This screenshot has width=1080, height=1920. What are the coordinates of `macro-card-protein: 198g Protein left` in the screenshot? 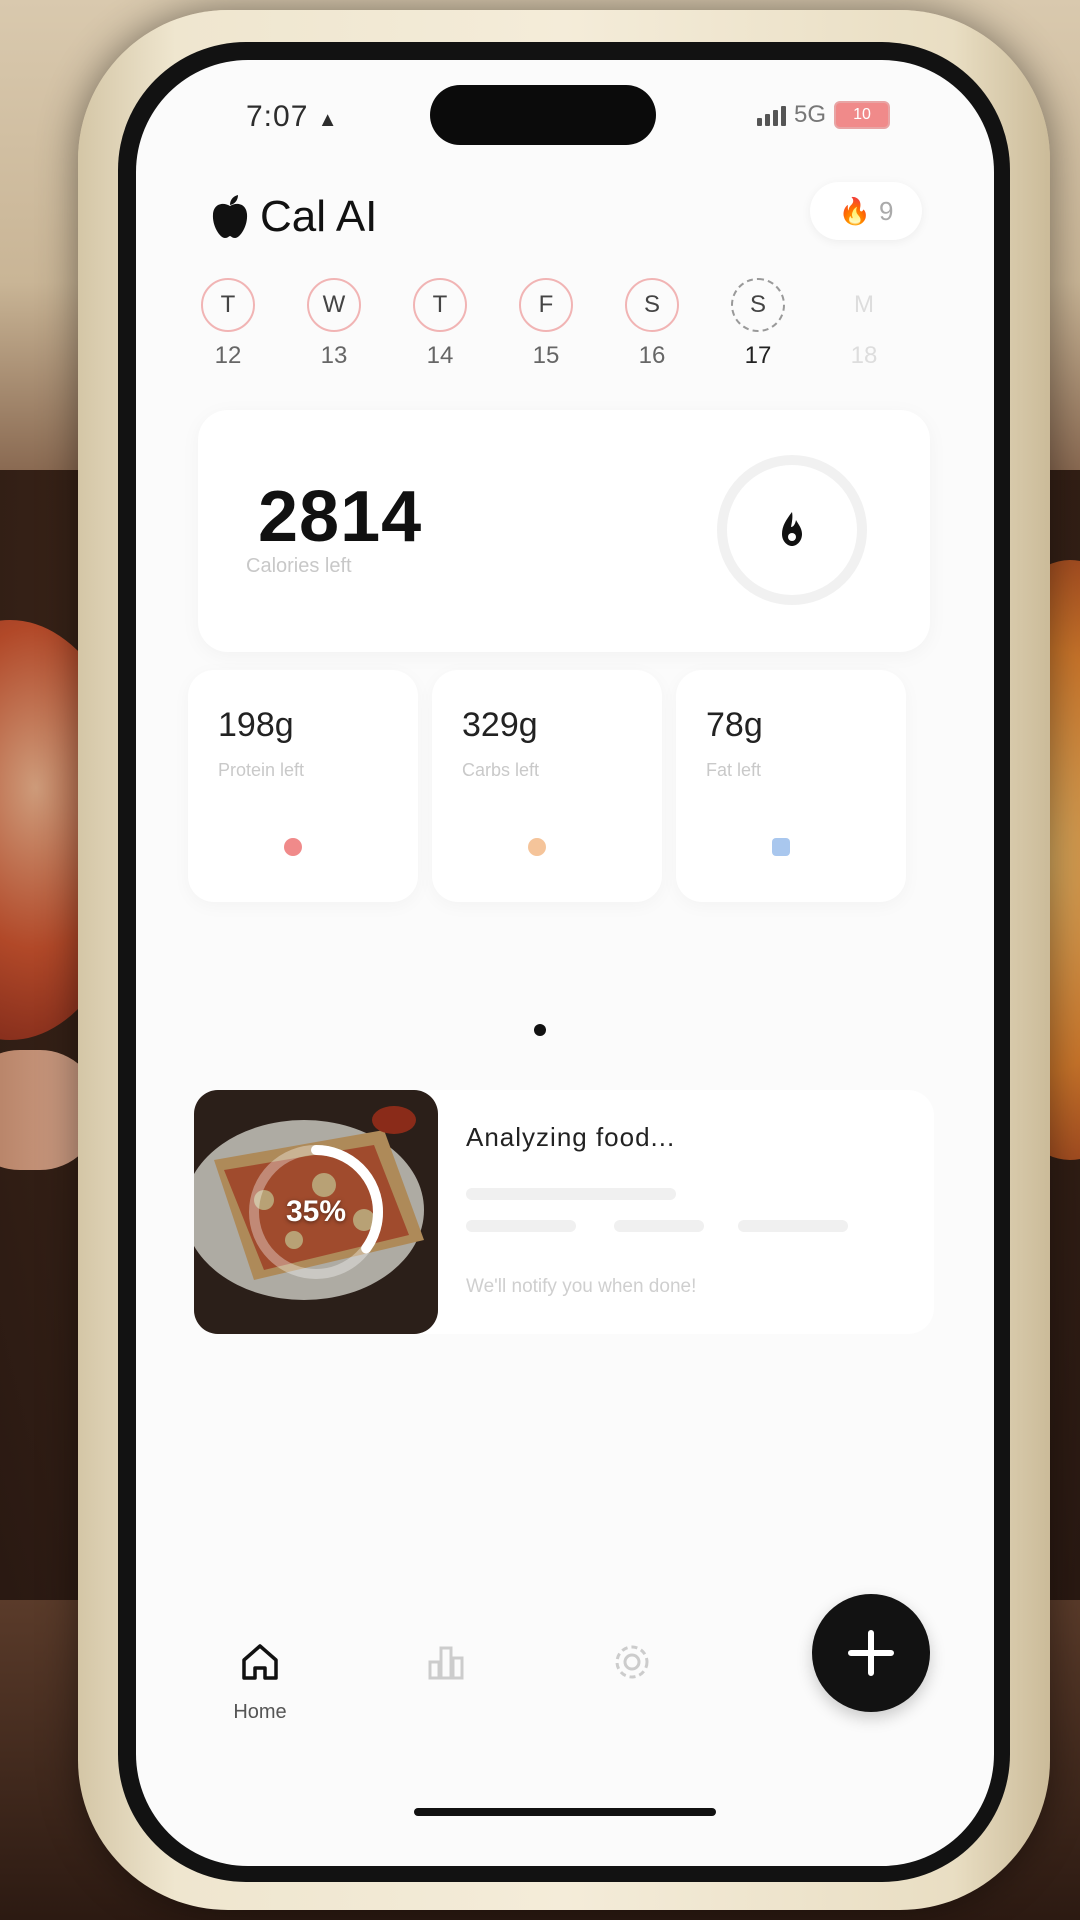 It's located at (303, 786).